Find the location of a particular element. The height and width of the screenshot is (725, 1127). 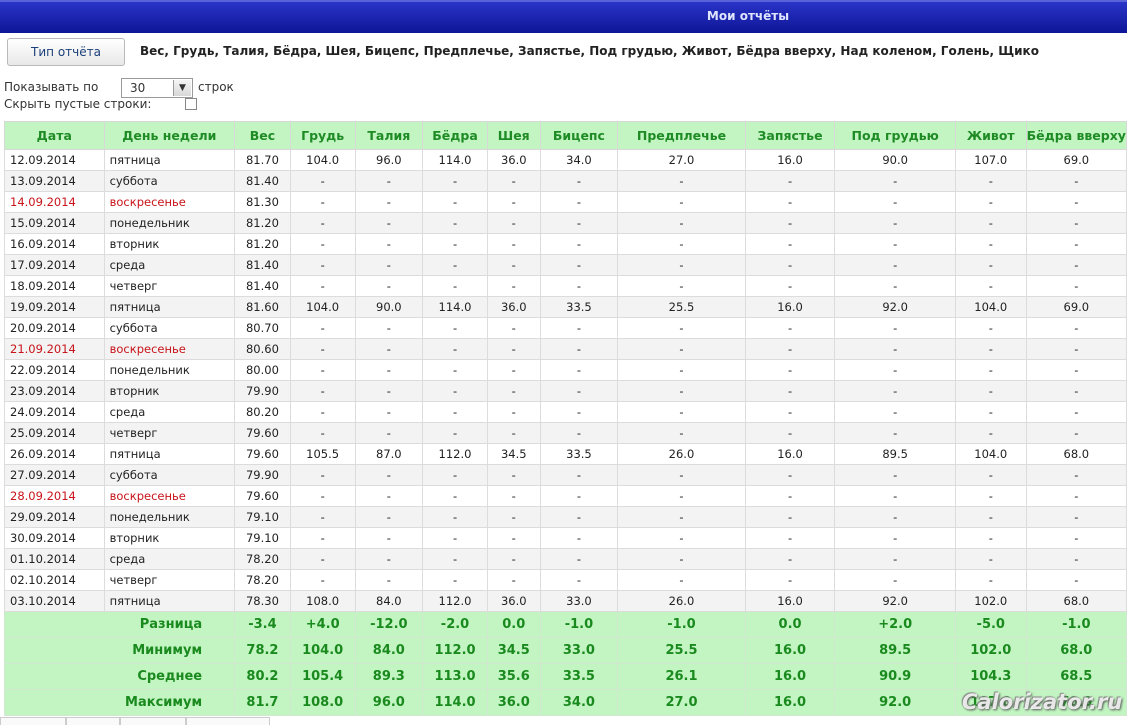

summary-value: 112.0 is located at coordinates (455, 650).